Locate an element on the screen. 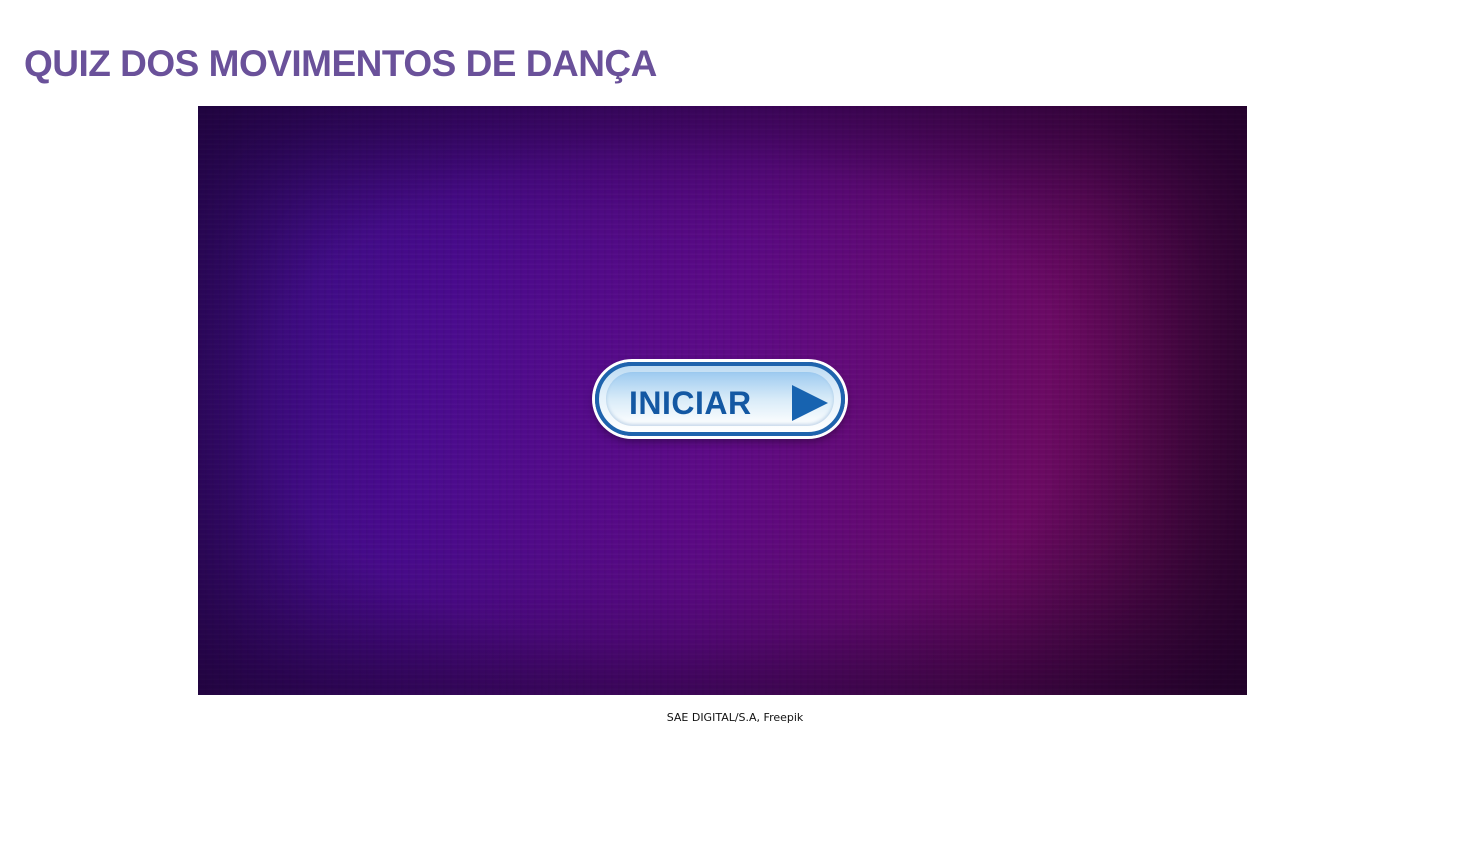 The image size is (1460, 850). start-button: INICIAR is located at coordinates (720, 399).